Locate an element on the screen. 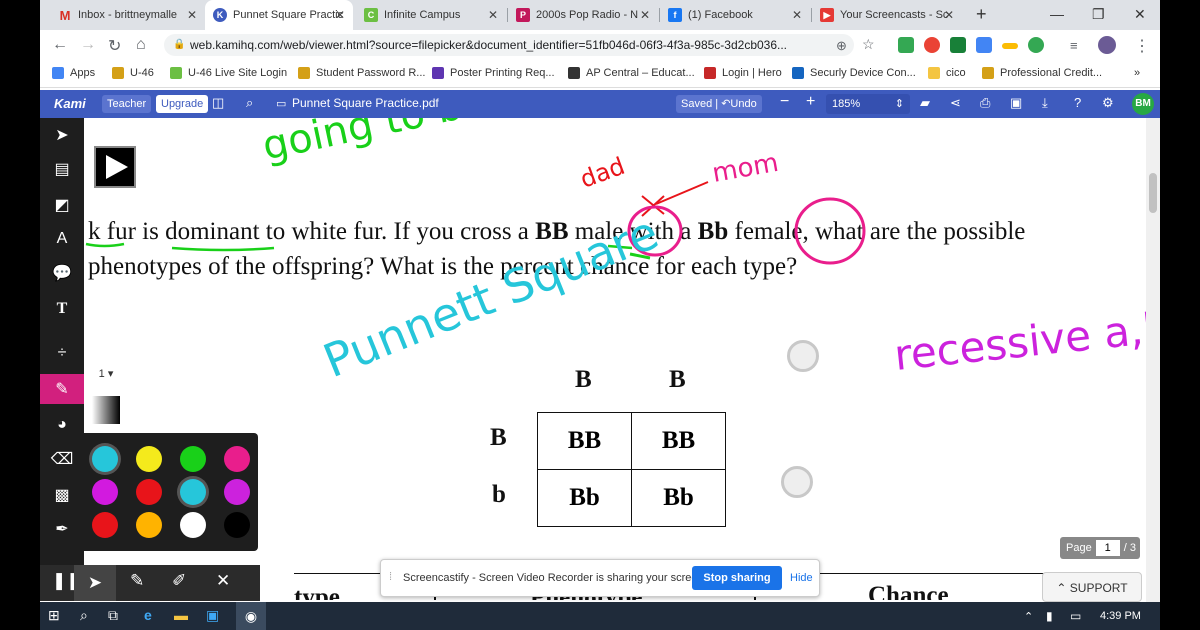  play-icon is located at coordinates (115, 167).